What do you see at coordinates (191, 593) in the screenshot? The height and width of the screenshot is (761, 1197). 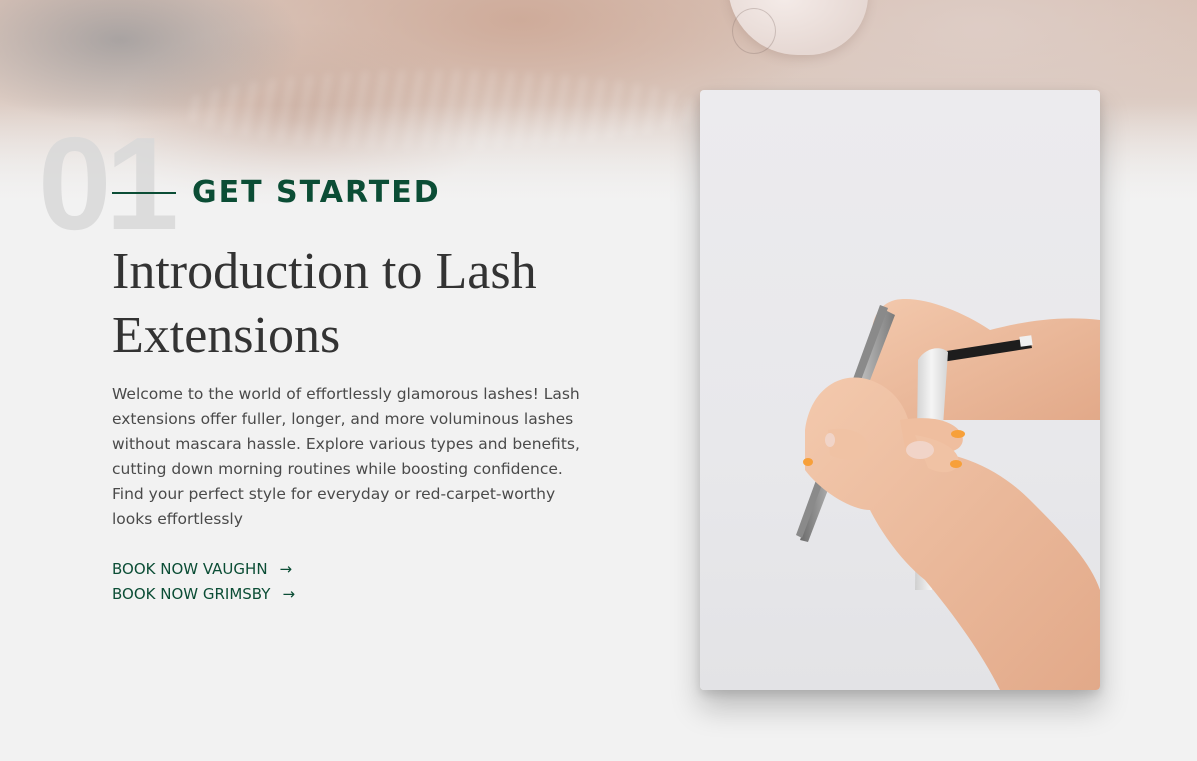 I see `book-now-grimsby-label: BOOK NOW GRIMSBY` at bounding box center [191, 593].